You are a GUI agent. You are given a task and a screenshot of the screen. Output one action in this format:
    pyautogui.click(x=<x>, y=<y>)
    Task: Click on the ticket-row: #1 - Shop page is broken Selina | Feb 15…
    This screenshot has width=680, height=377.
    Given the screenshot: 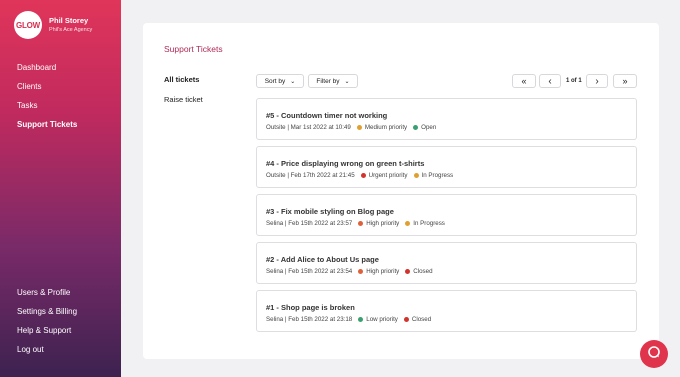 What is the action you would take?
    pyautogui.click(x=446, y=311)
    